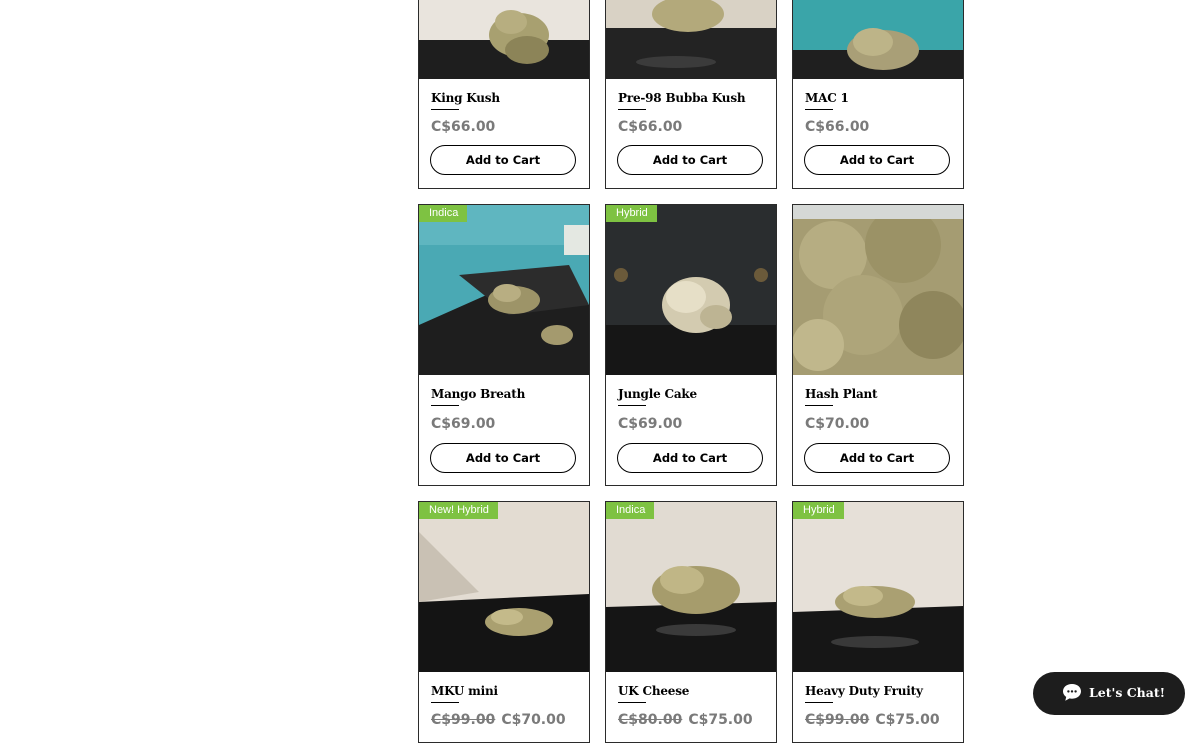  I want to click on product-card-heavy-duty-fruity: Hybrid Heavy Duty Fruity C$99.00 C$75.00, so click(878, 622).